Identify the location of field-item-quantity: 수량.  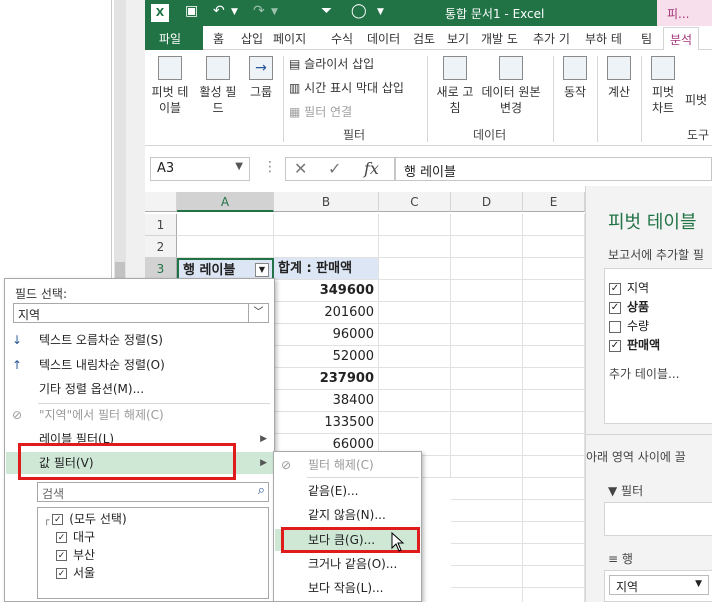
(629, 325).